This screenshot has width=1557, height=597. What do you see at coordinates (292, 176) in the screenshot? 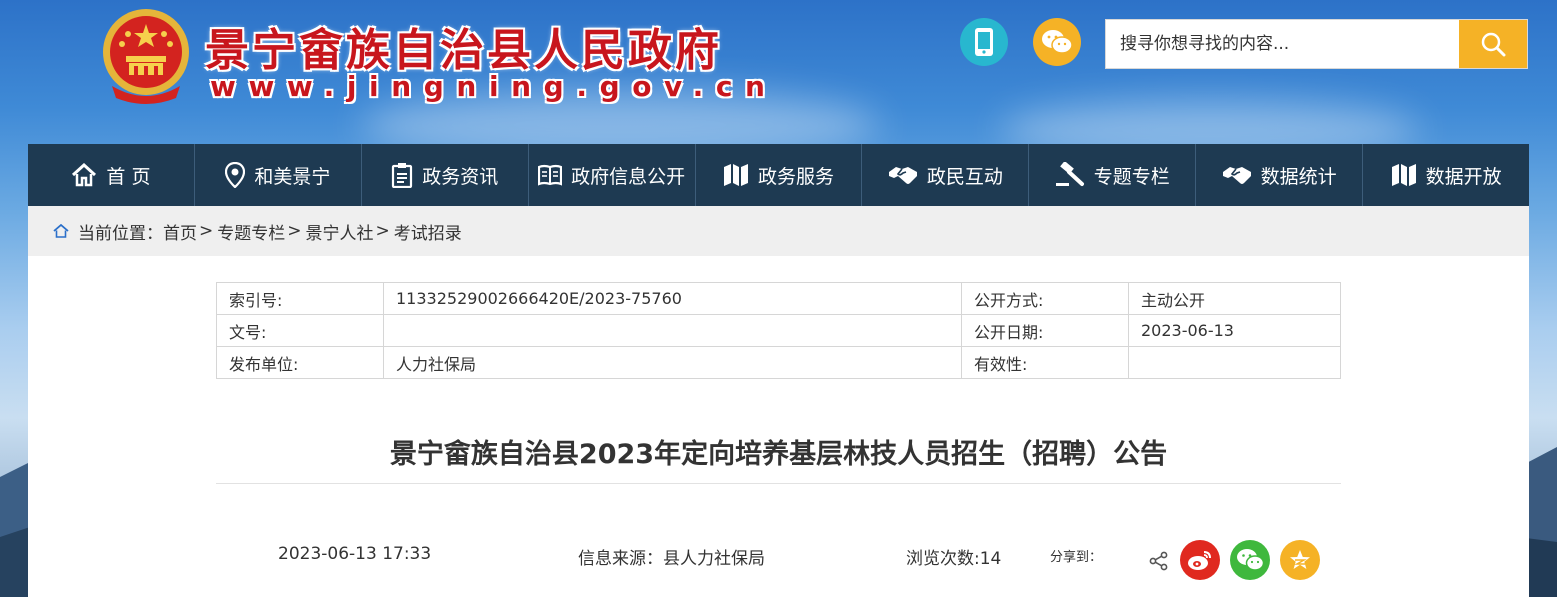
I see `nav-item-label: 和美景宁` at bounding box center [292, 176].